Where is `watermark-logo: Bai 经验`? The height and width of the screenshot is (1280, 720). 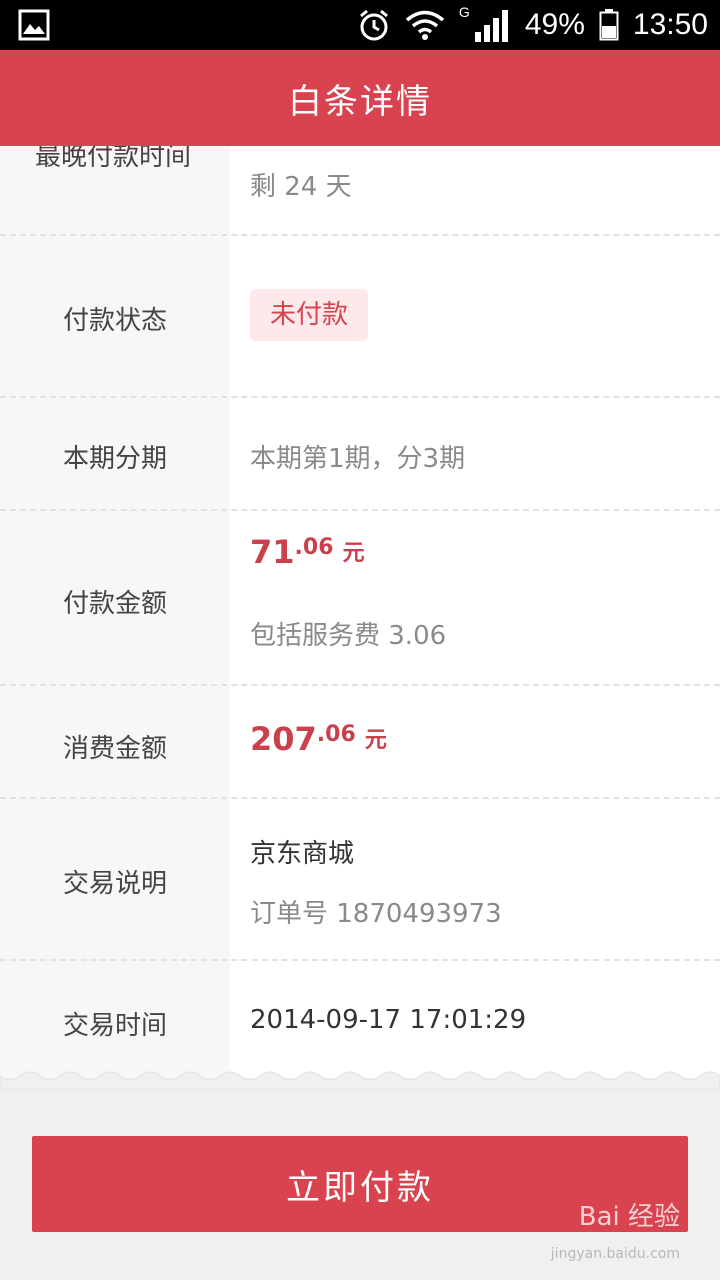
watermark-logo: Bai 经验 is located at coordinates (629, 1217).